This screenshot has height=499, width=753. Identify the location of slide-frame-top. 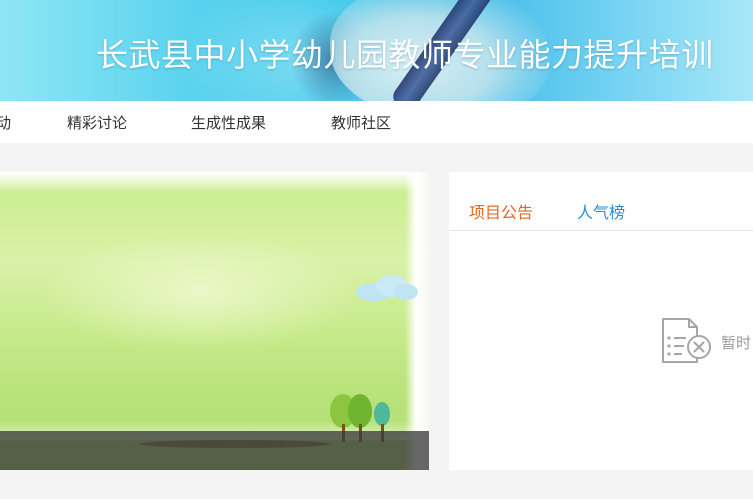
(214, 182).